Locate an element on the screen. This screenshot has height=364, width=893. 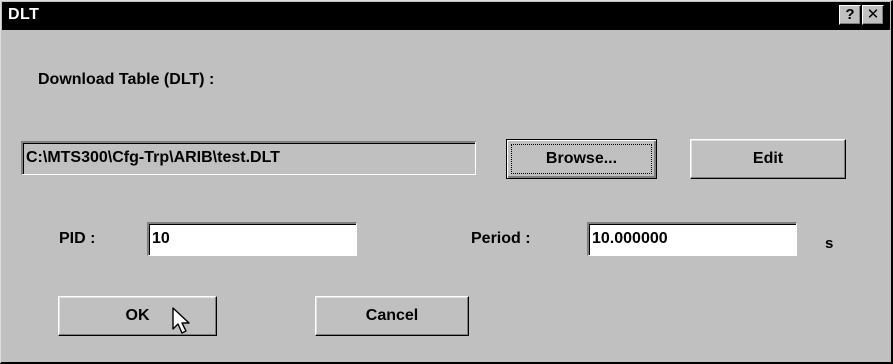
cancel-button: Cancel is located at coordinates (392, 316).